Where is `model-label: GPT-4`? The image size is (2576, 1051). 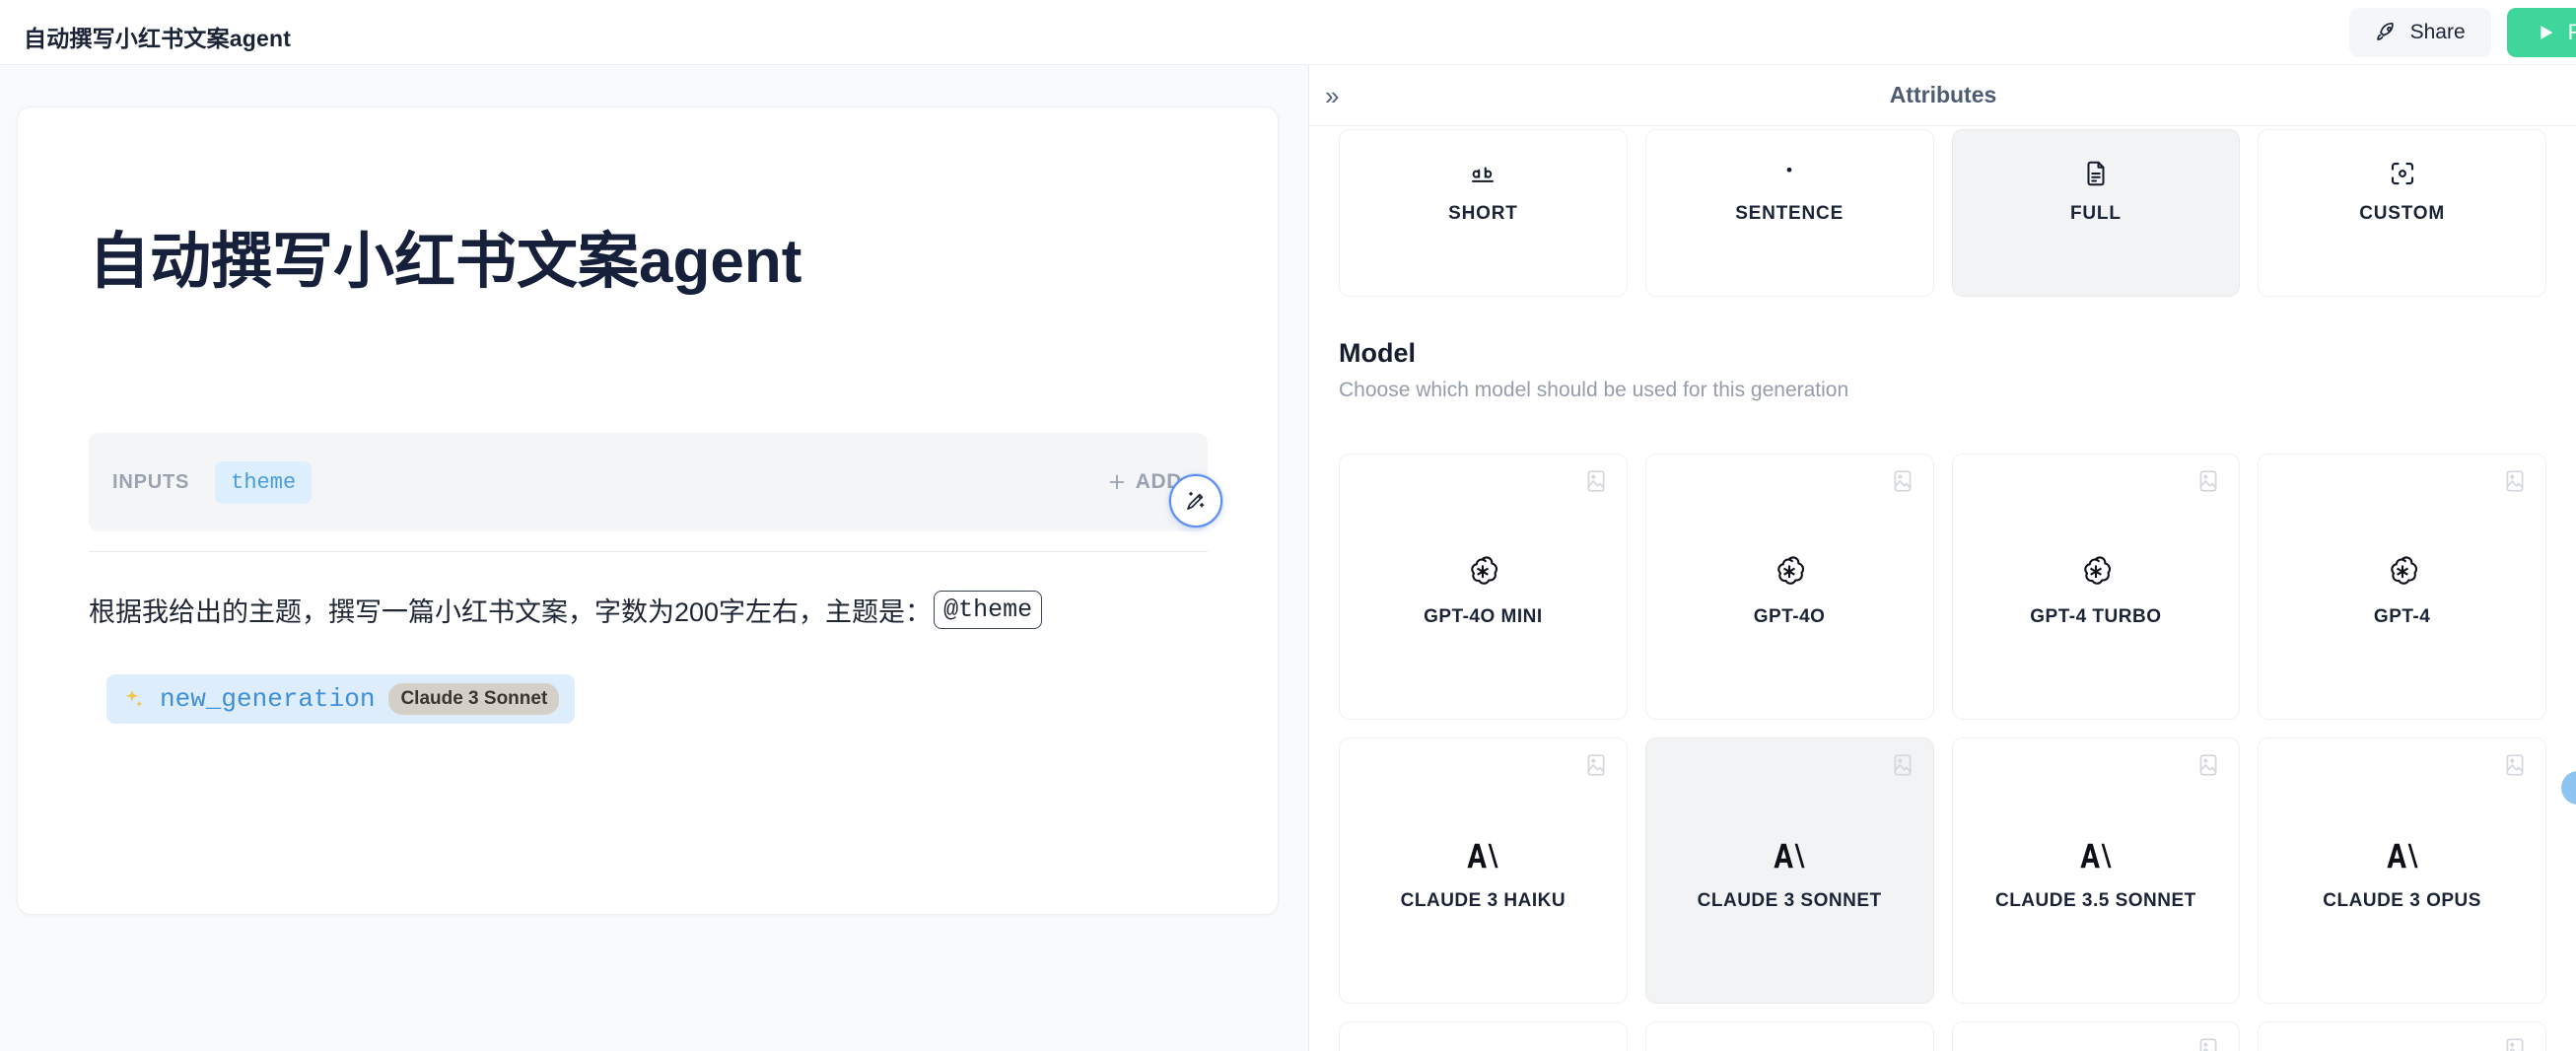 model-label: GPT-4 is located at coordinates (2402, 617).